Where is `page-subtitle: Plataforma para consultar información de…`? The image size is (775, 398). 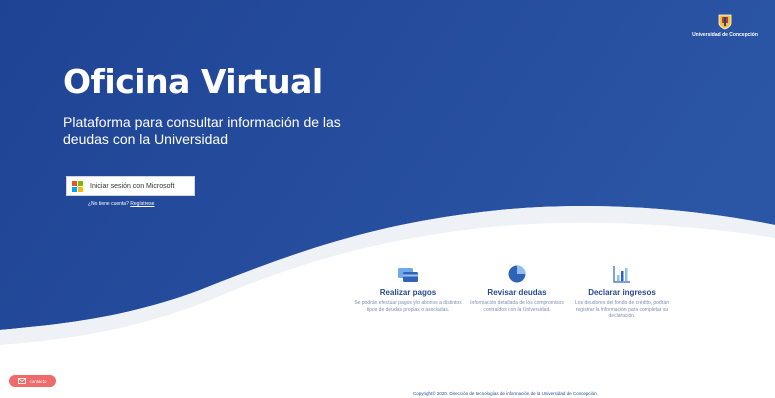 page-subtitle: Plataforma para consultar información de… is located at coordinates (202, 130).